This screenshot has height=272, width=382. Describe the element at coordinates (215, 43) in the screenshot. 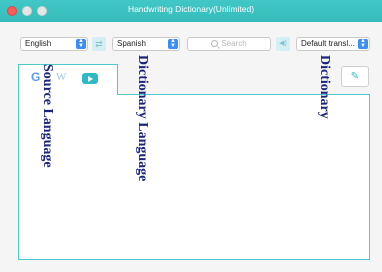

I see `search-icon` at that location.